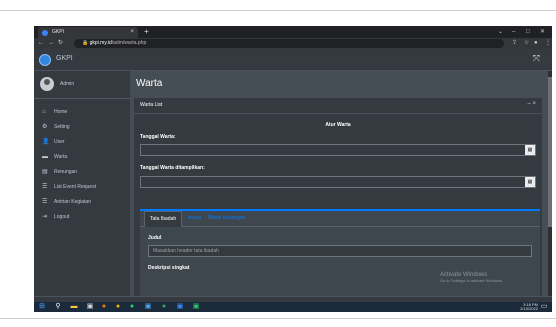  What do you see at coordinates (531, 104) in the screenshot?
I see `card-tools: – ×` at bounding box center [531, 104].